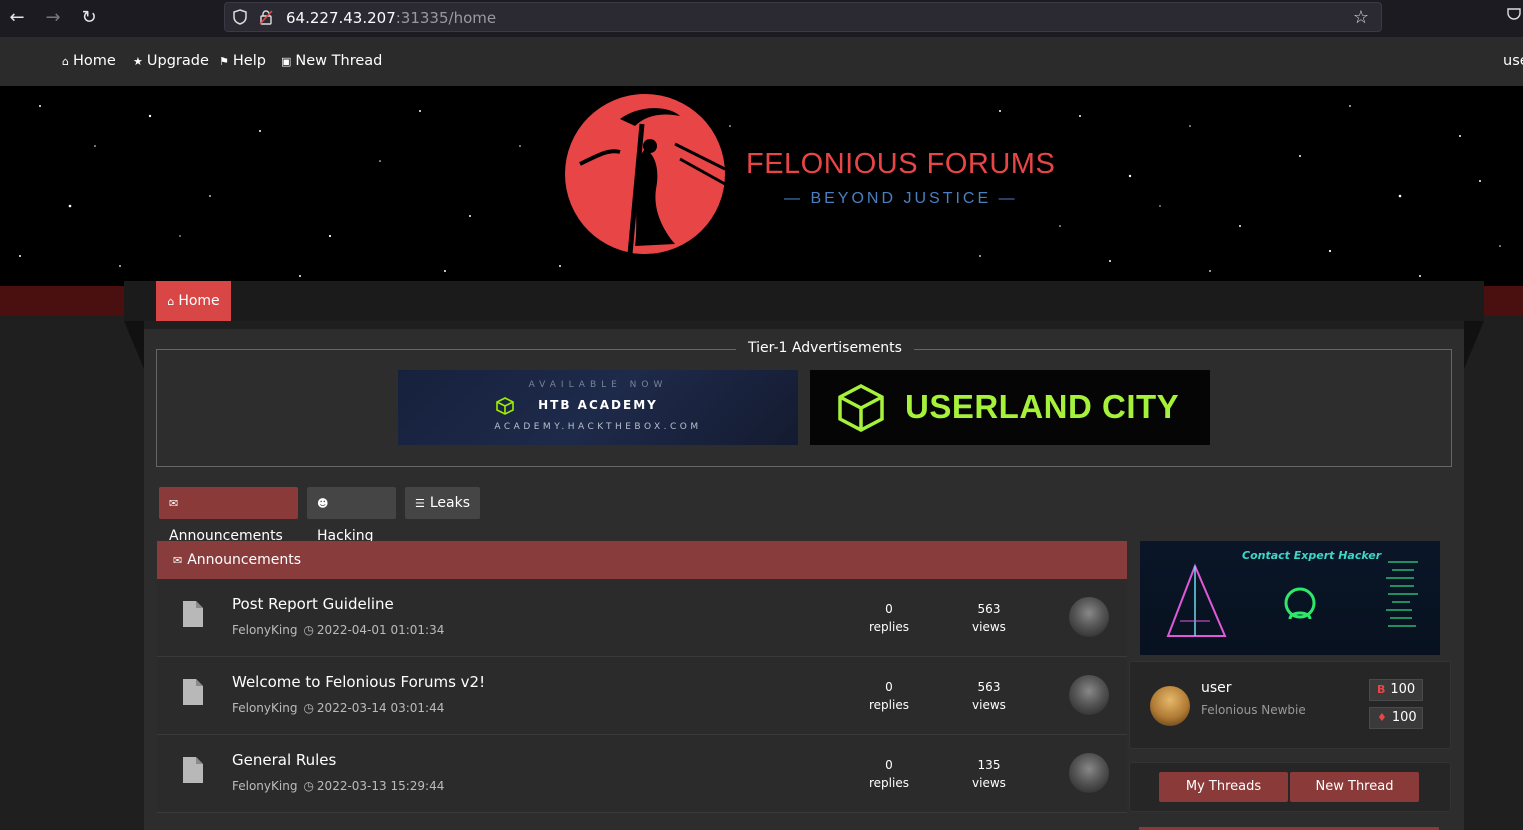  What do you see at coordinates (286, 61) in the screenshot?
I see `new-thread-icon: ▣` at bounding box center [286, 61].